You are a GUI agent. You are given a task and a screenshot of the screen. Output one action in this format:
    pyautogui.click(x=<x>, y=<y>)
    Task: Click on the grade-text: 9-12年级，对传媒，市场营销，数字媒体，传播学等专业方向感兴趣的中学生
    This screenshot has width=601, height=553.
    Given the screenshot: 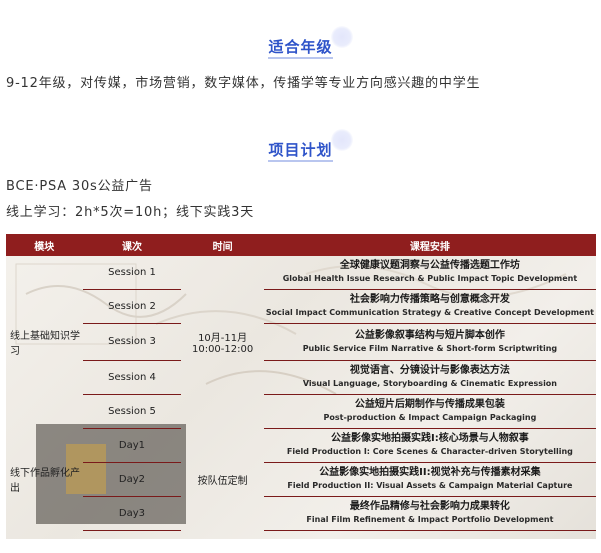 What is the action you would take?
    pyautogui.click(x=243, y=83)
    